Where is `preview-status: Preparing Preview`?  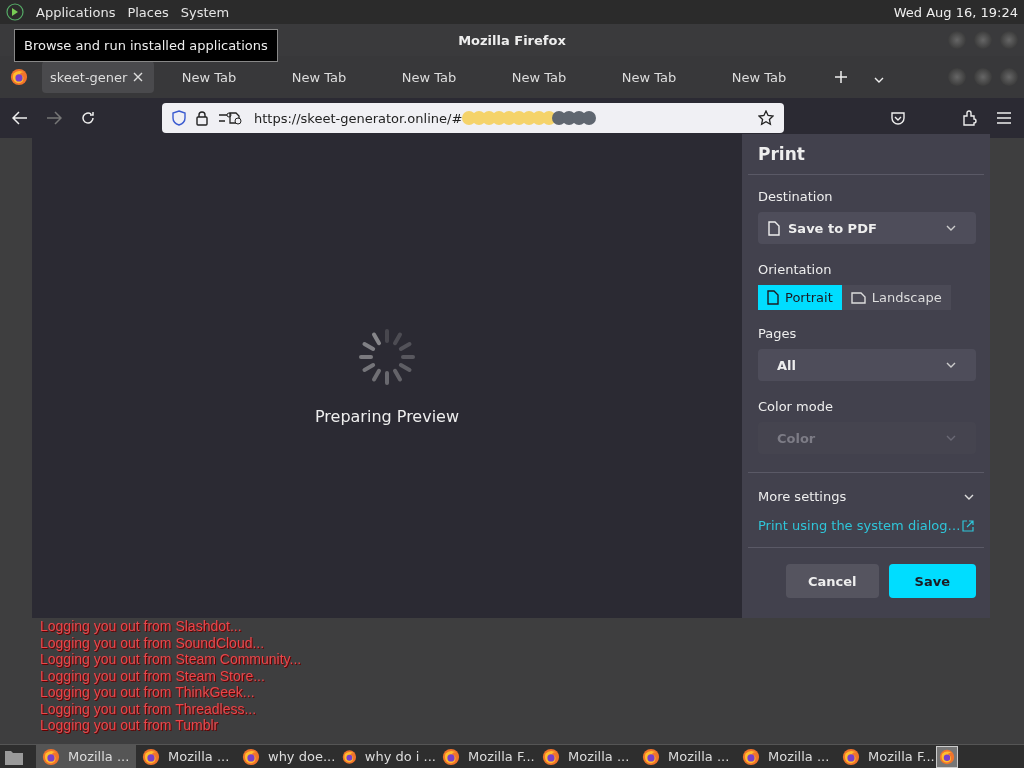 preview-status: Preparing Preview is located at coordinates (387, 416).